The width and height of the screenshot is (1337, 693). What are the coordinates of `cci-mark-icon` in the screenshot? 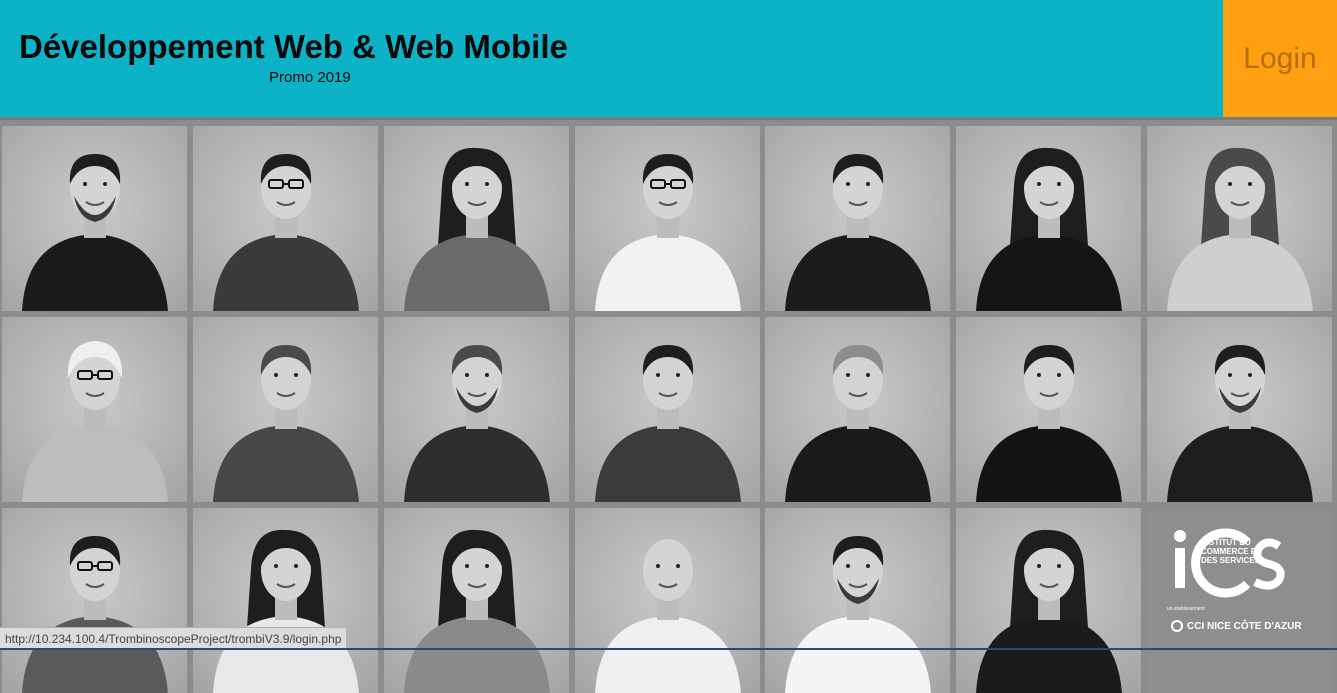 It's located at (1177, 626).